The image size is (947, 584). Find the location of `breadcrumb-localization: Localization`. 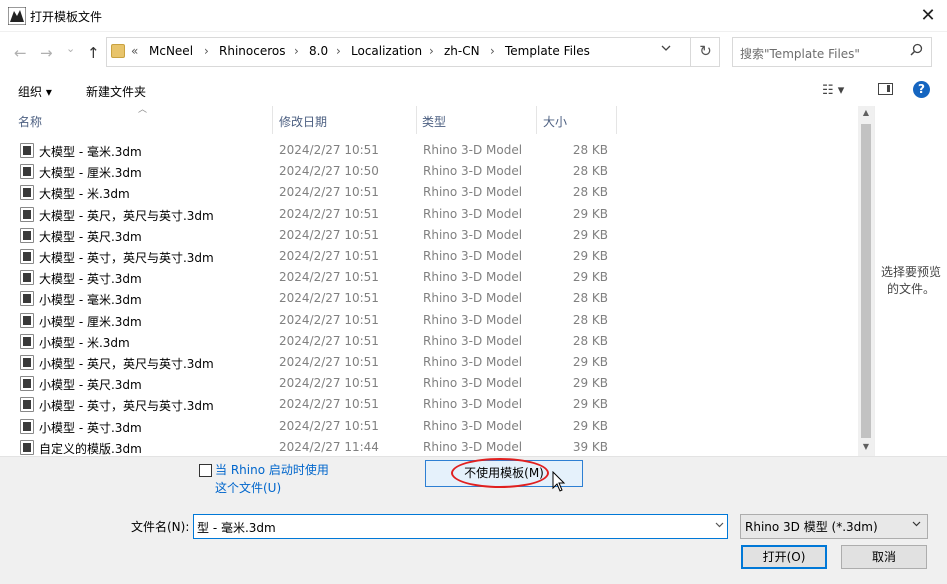

breadcrumb-localization: Localization is located at coordinates (386, 51).